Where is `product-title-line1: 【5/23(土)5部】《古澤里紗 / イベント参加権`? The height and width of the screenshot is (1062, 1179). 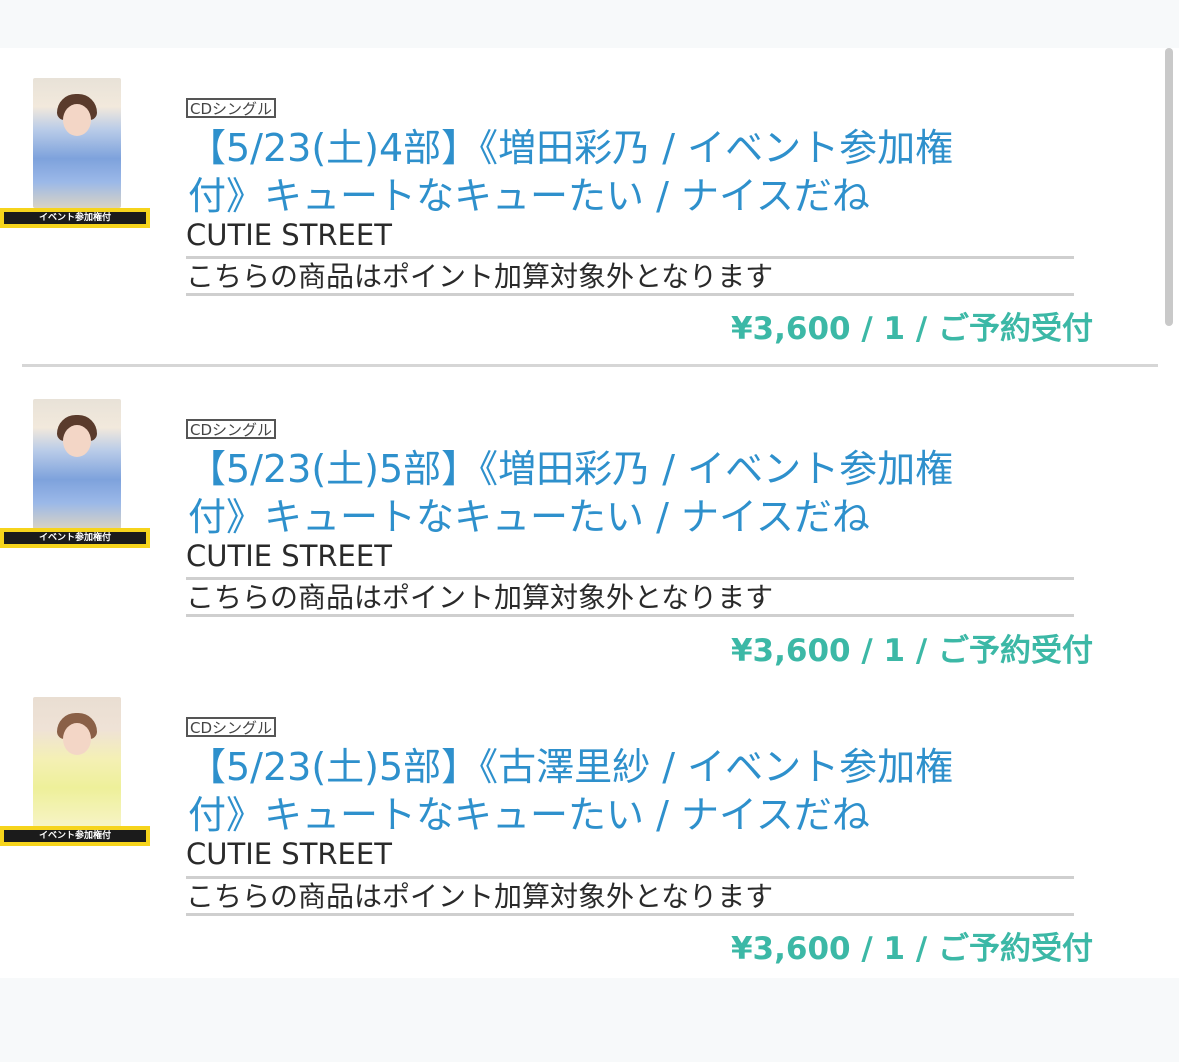
product-title-line1: 【5/23(土)5部】《古澤里紗 / イベント参加権 is located at coordinates (638, 767).